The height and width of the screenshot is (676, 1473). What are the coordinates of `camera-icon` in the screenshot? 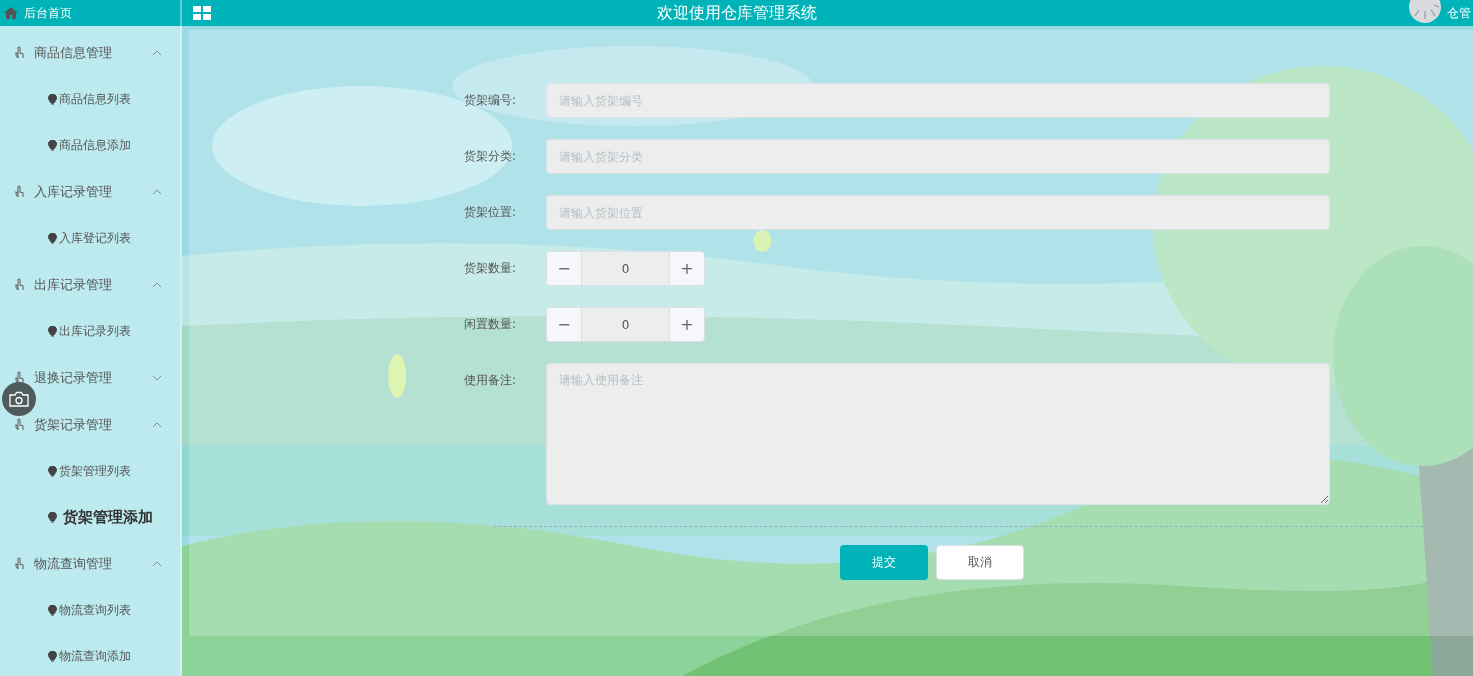 It's located at (19, 399).